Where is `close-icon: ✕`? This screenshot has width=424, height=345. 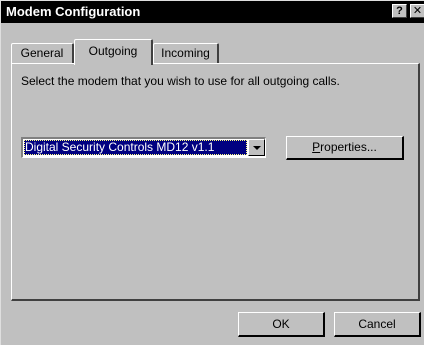 close-icon: ✕ is located at coordinates (417, 11).